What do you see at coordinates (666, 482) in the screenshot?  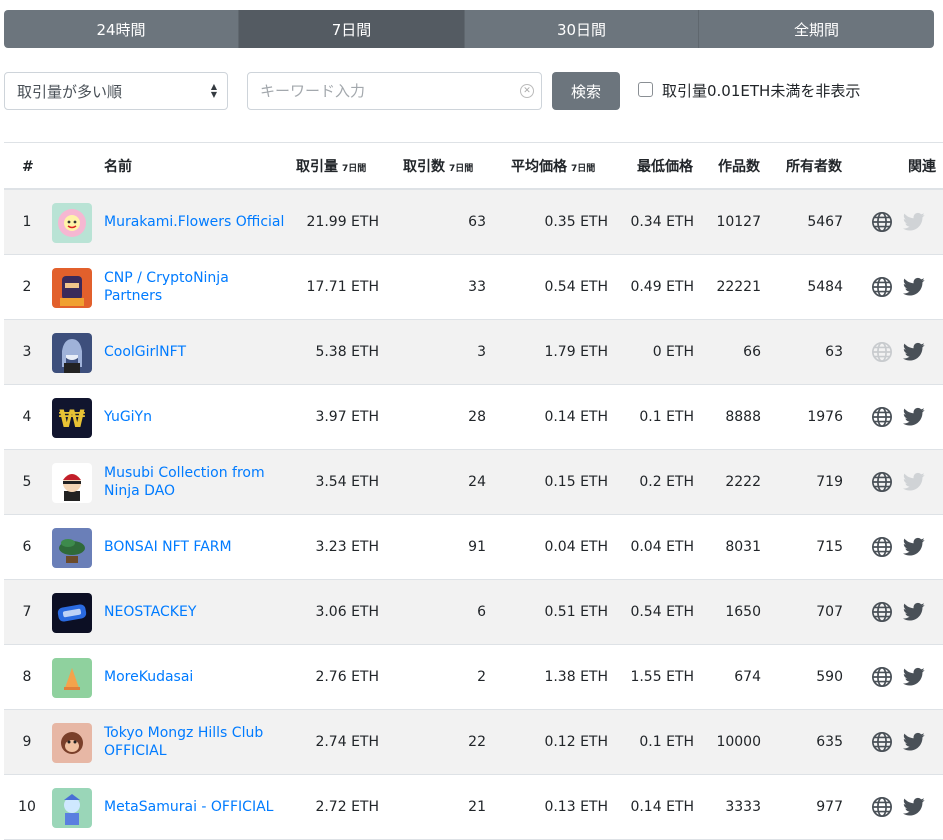 I see `floor-price-cell: 0.2 ETH` at bounding box center [666, 482].